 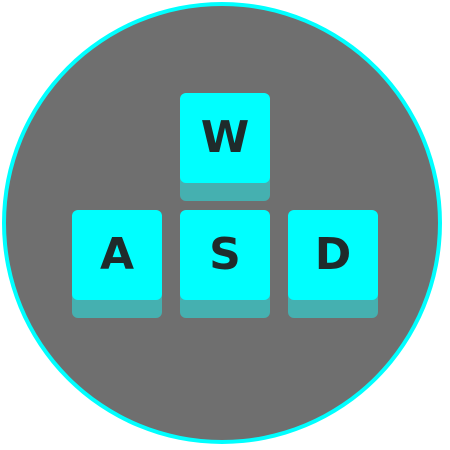 I want to click on key-letter-d: D, so click(x=333, y=254).